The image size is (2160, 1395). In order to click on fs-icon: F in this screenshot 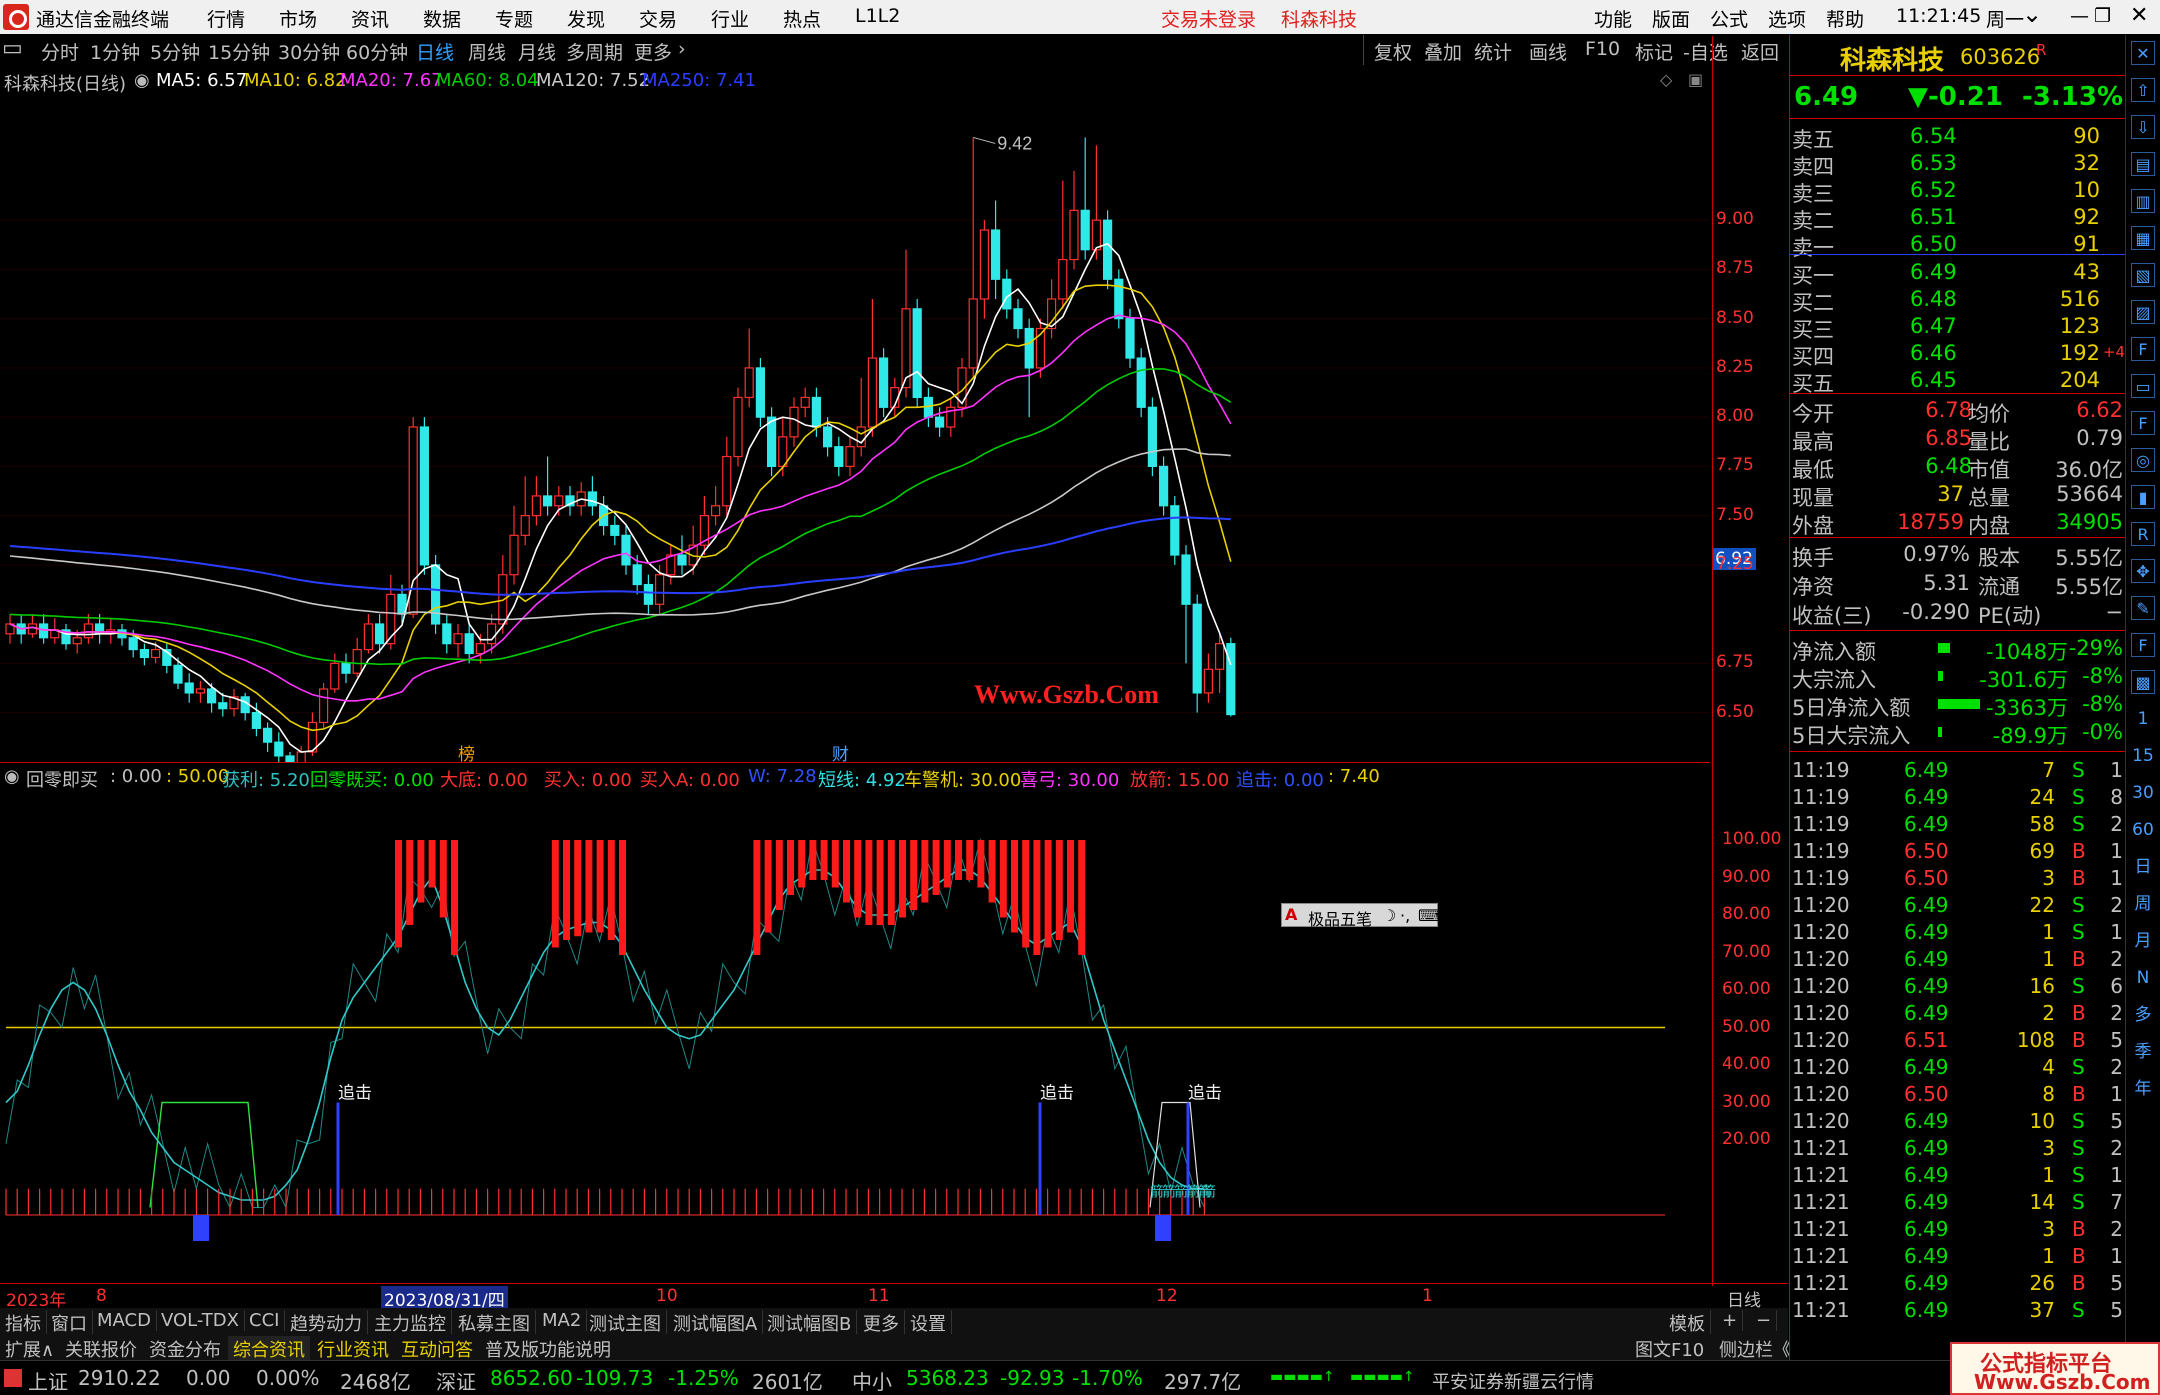, I will do `click(2143, 423)`.